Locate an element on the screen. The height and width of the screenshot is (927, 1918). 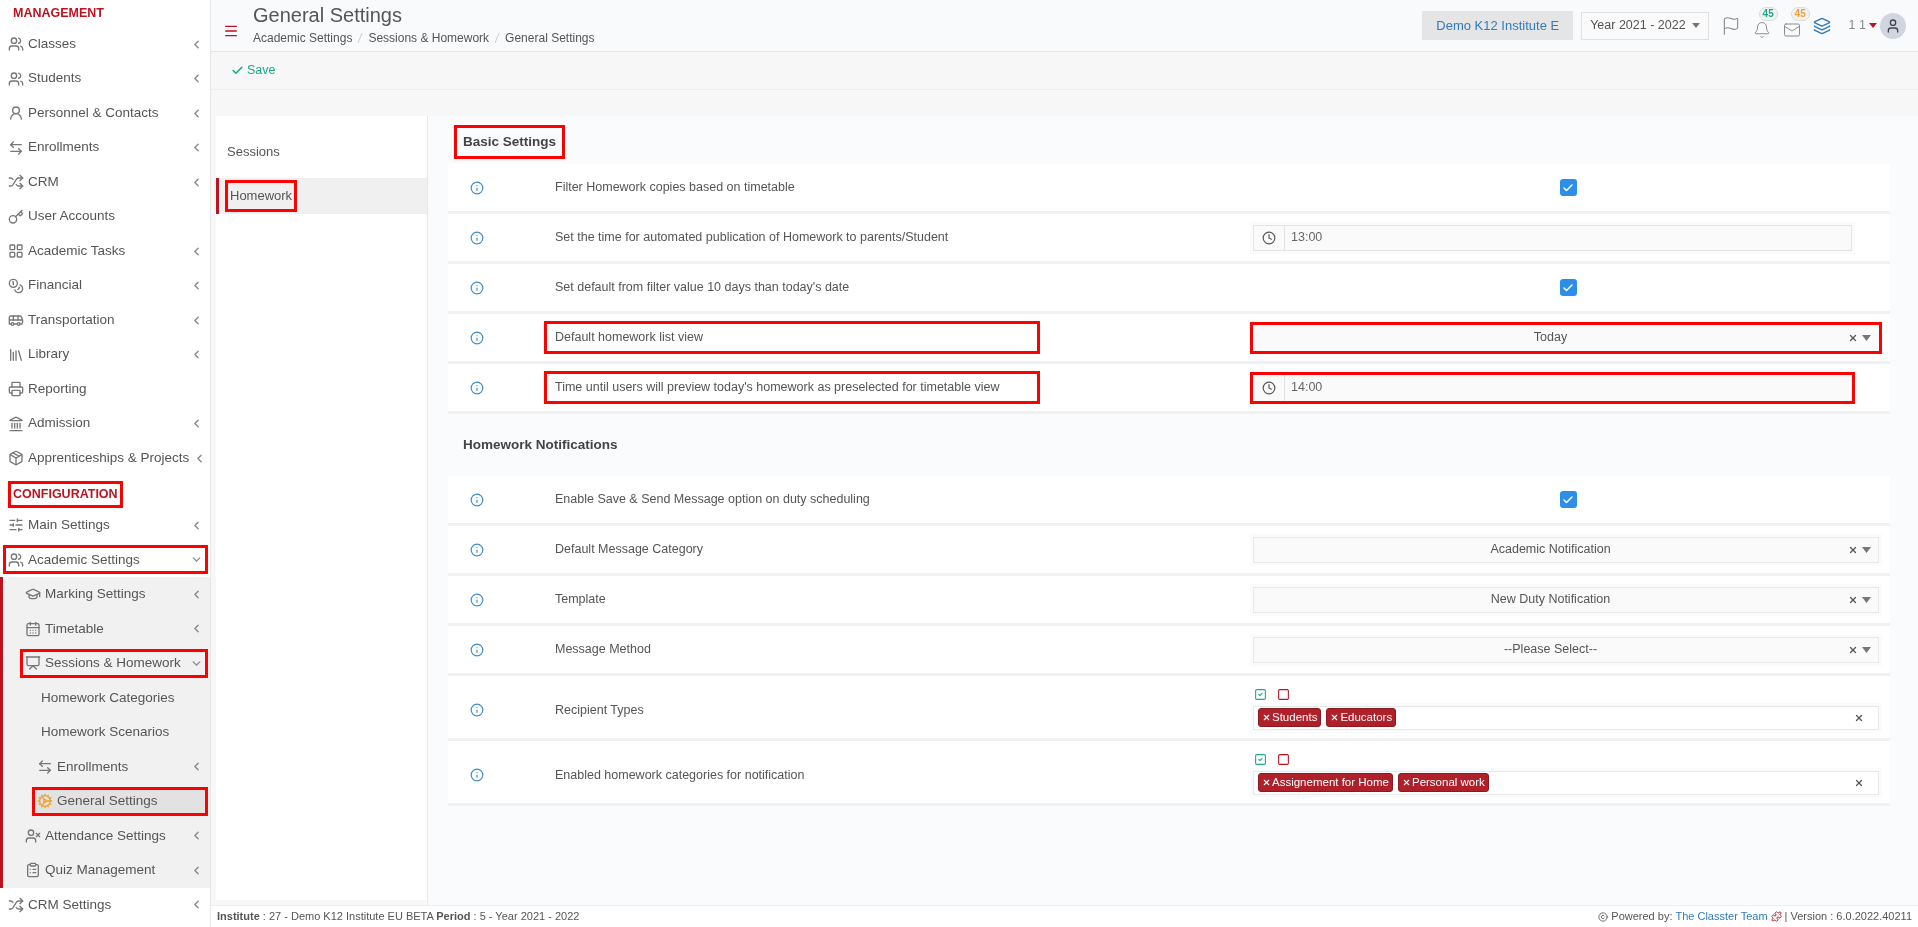
breadcrumb-link: Sessions & Homework is located at coordinates (429, 38).